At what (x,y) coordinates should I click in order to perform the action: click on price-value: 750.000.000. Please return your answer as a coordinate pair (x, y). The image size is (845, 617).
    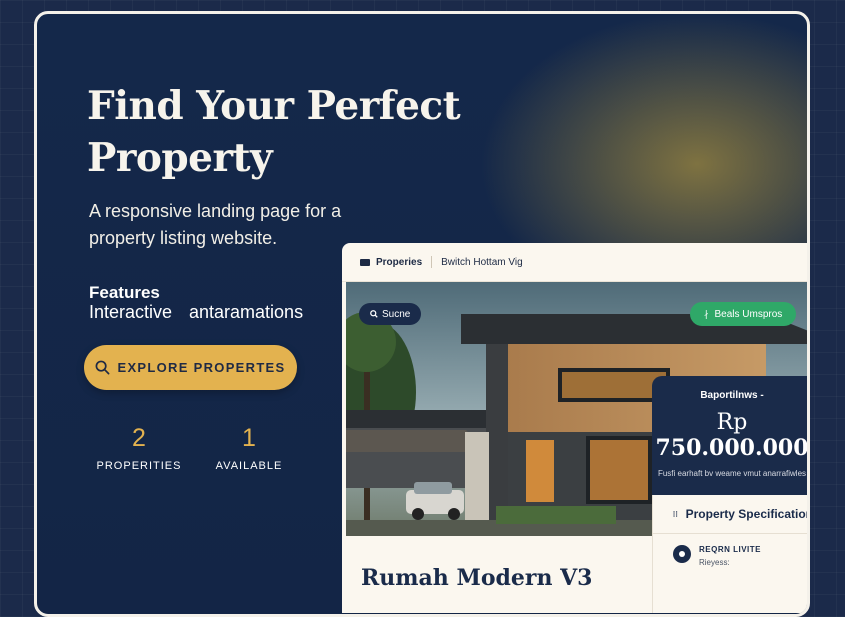
    Looking at the image, I should click on (732, 448).